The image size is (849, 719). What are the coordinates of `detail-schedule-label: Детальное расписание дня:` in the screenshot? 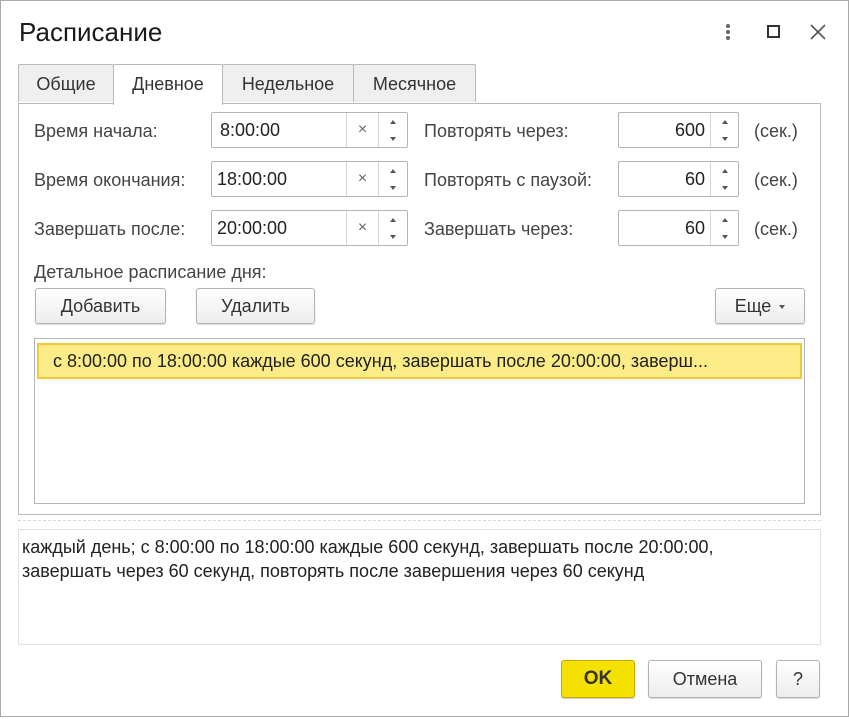 It's located at (150, 272).